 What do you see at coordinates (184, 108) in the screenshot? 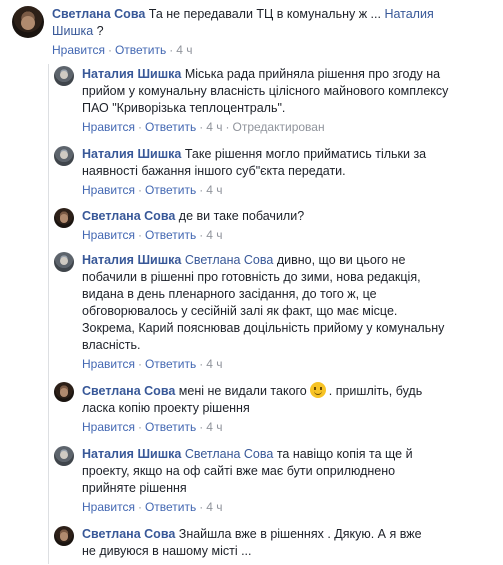
I see `comment-body: ПАО "Криворізька теплоцентраль".` at bounding box center [184, 108].